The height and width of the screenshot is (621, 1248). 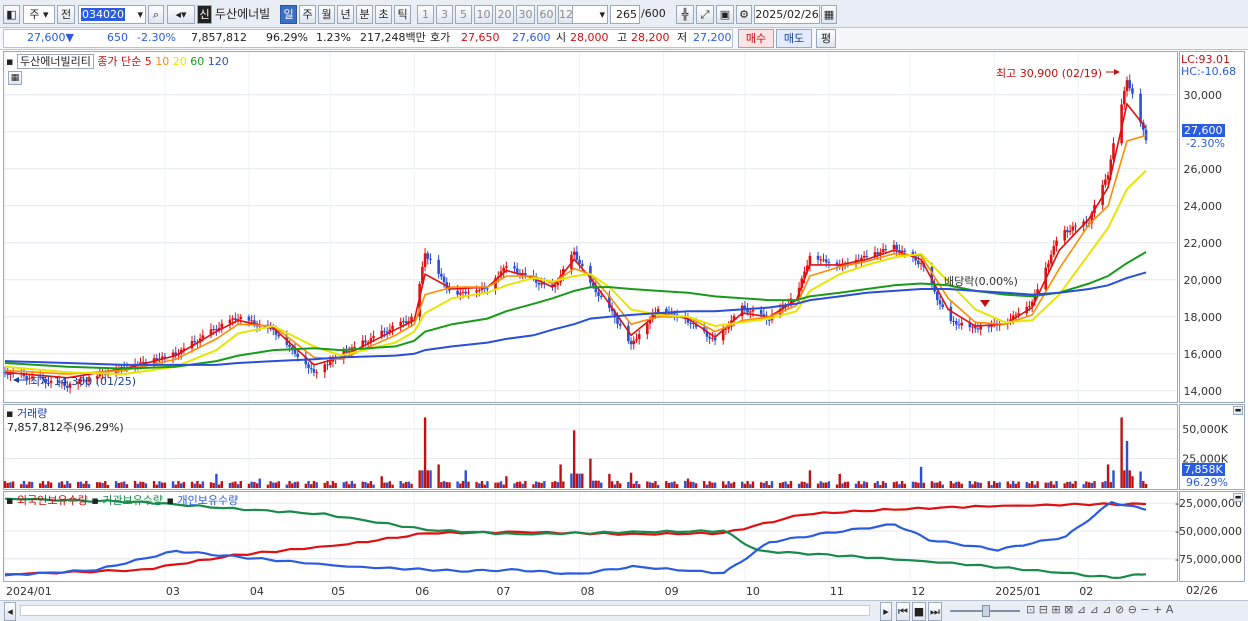 What do you see at coordinates (52, 500) in the screenshot?
I see `legend-foreign: 외국인보유수량` at bounding box center [52, 500].